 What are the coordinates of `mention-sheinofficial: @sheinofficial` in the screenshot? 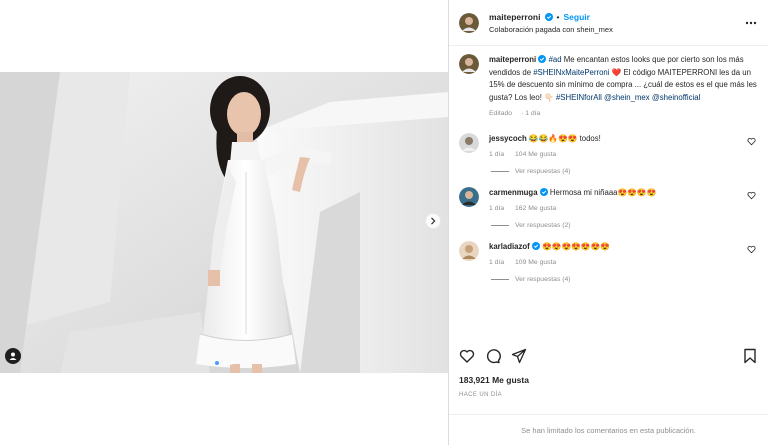 It's located at (676, 97).